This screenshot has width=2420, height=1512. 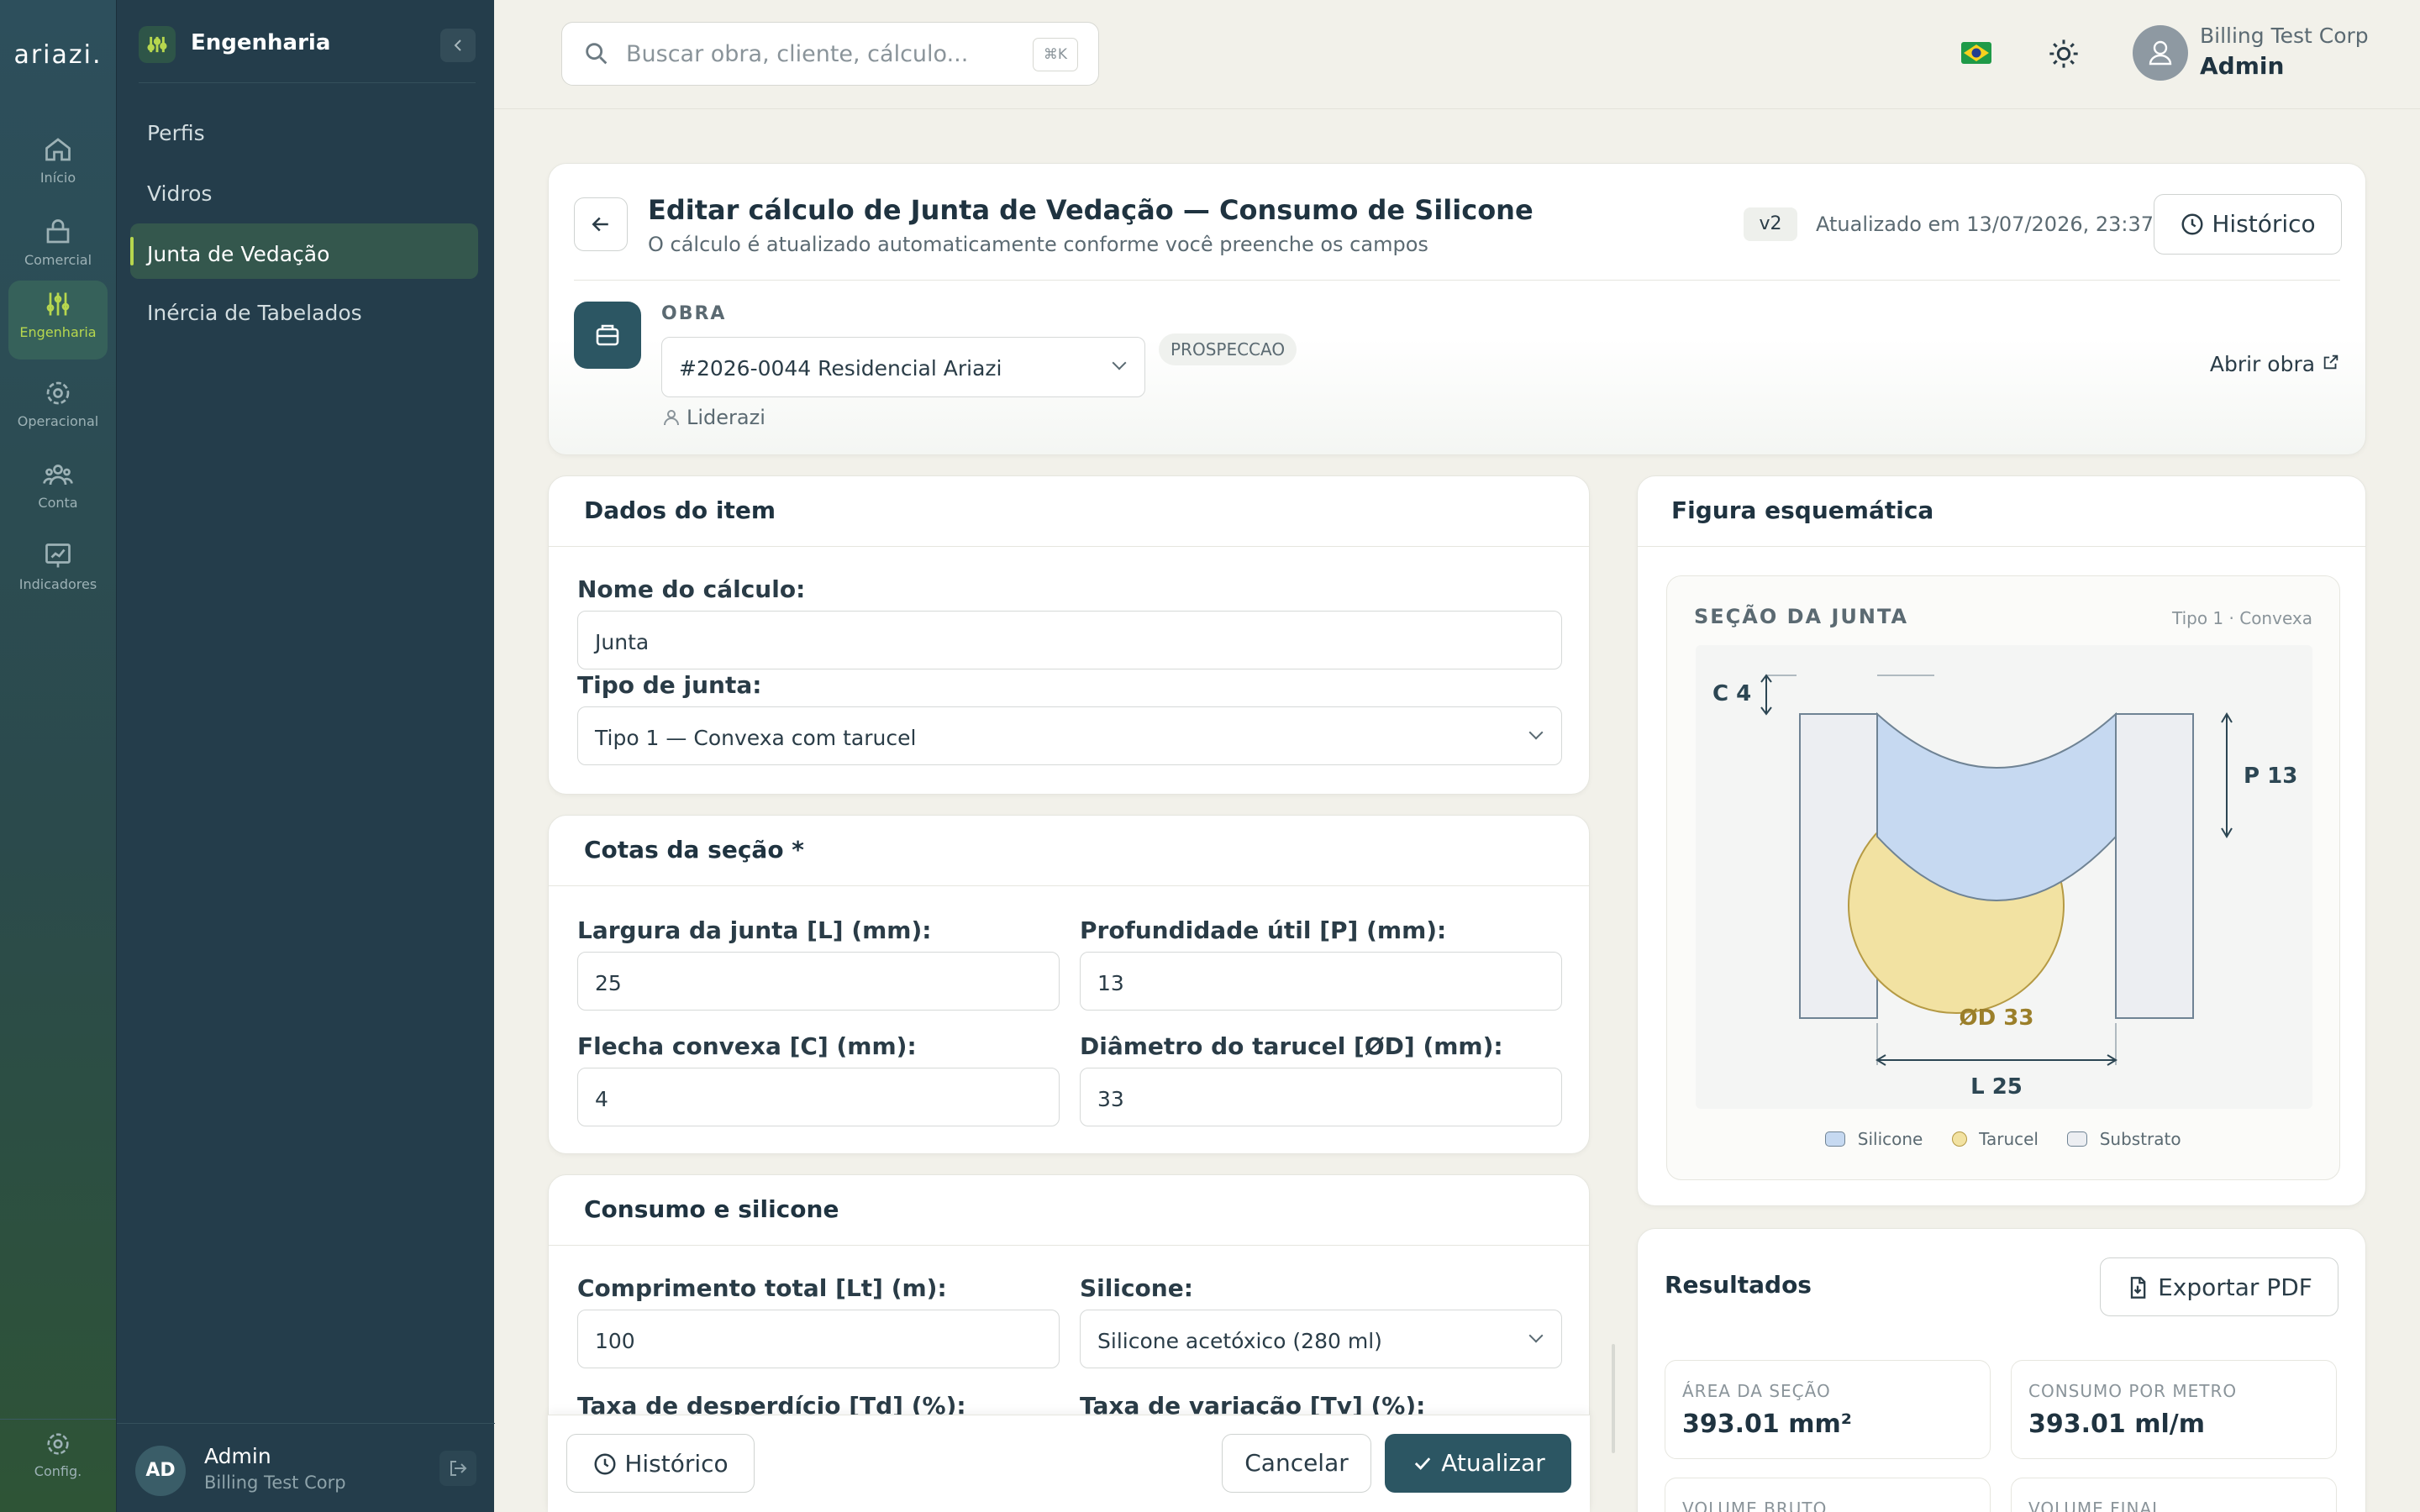 I want to click on rail-label: Indicadores, so click(x=58, y=584).